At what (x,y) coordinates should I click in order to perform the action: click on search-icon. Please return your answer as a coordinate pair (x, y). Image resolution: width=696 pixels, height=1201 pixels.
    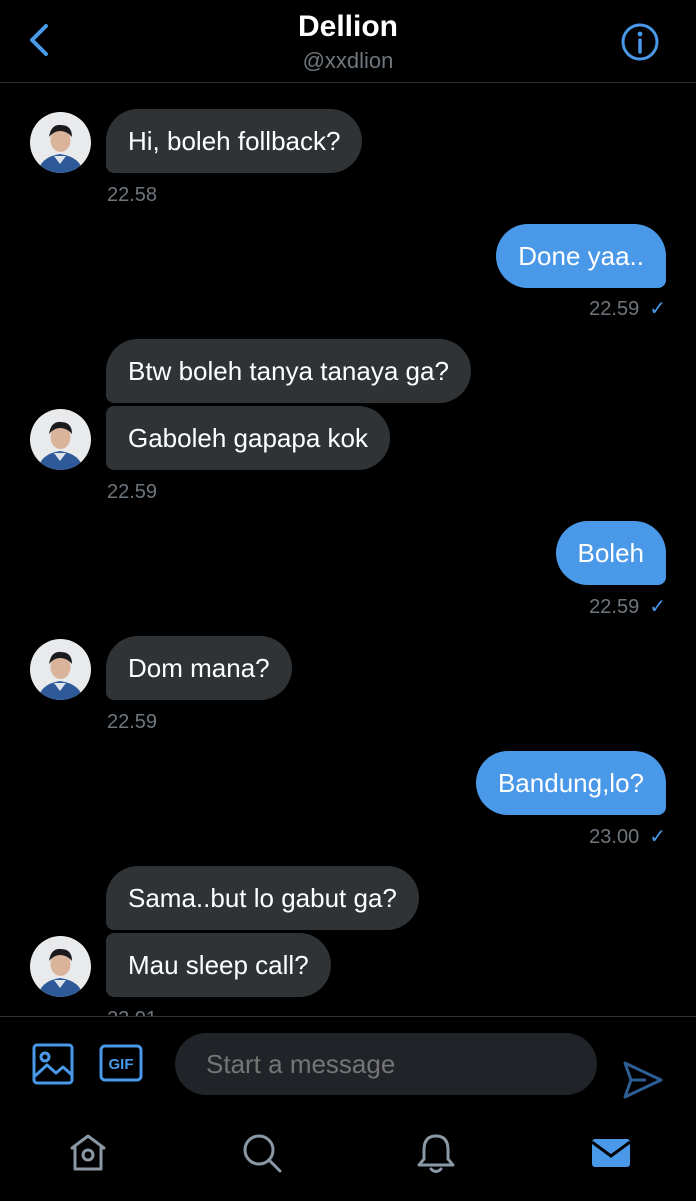
    Looking at the image, I should click on (262, 1153).